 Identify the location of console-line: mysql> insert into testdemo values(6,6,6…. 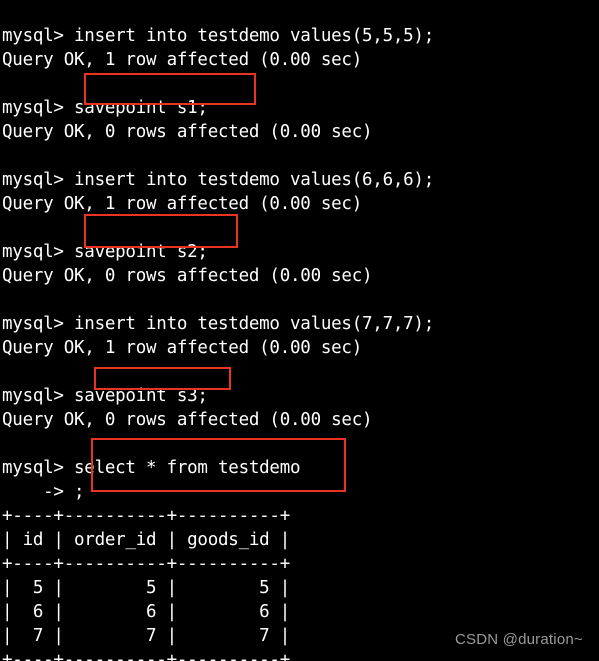
(218, 179).